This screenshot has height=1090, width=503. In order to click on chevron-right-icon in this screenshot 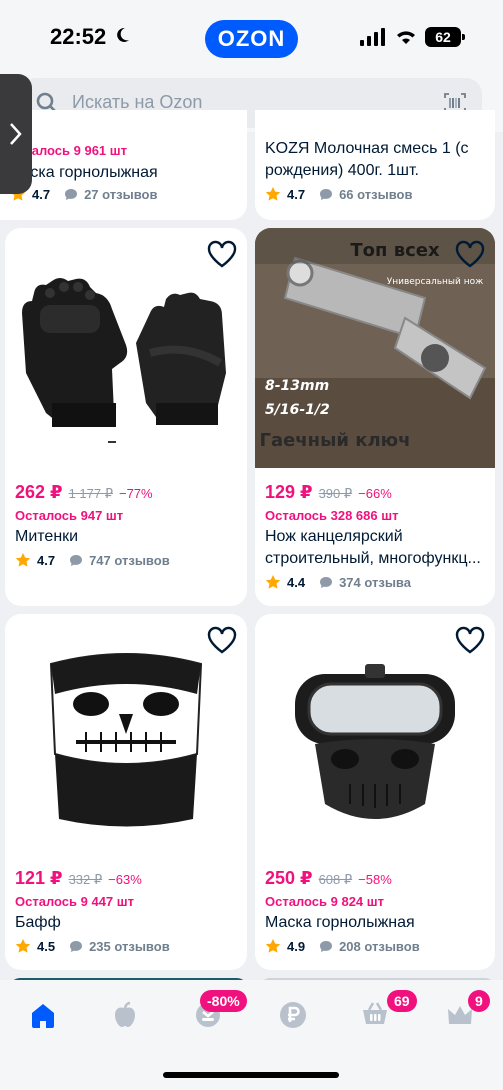, I will do `click(16, 134)`.